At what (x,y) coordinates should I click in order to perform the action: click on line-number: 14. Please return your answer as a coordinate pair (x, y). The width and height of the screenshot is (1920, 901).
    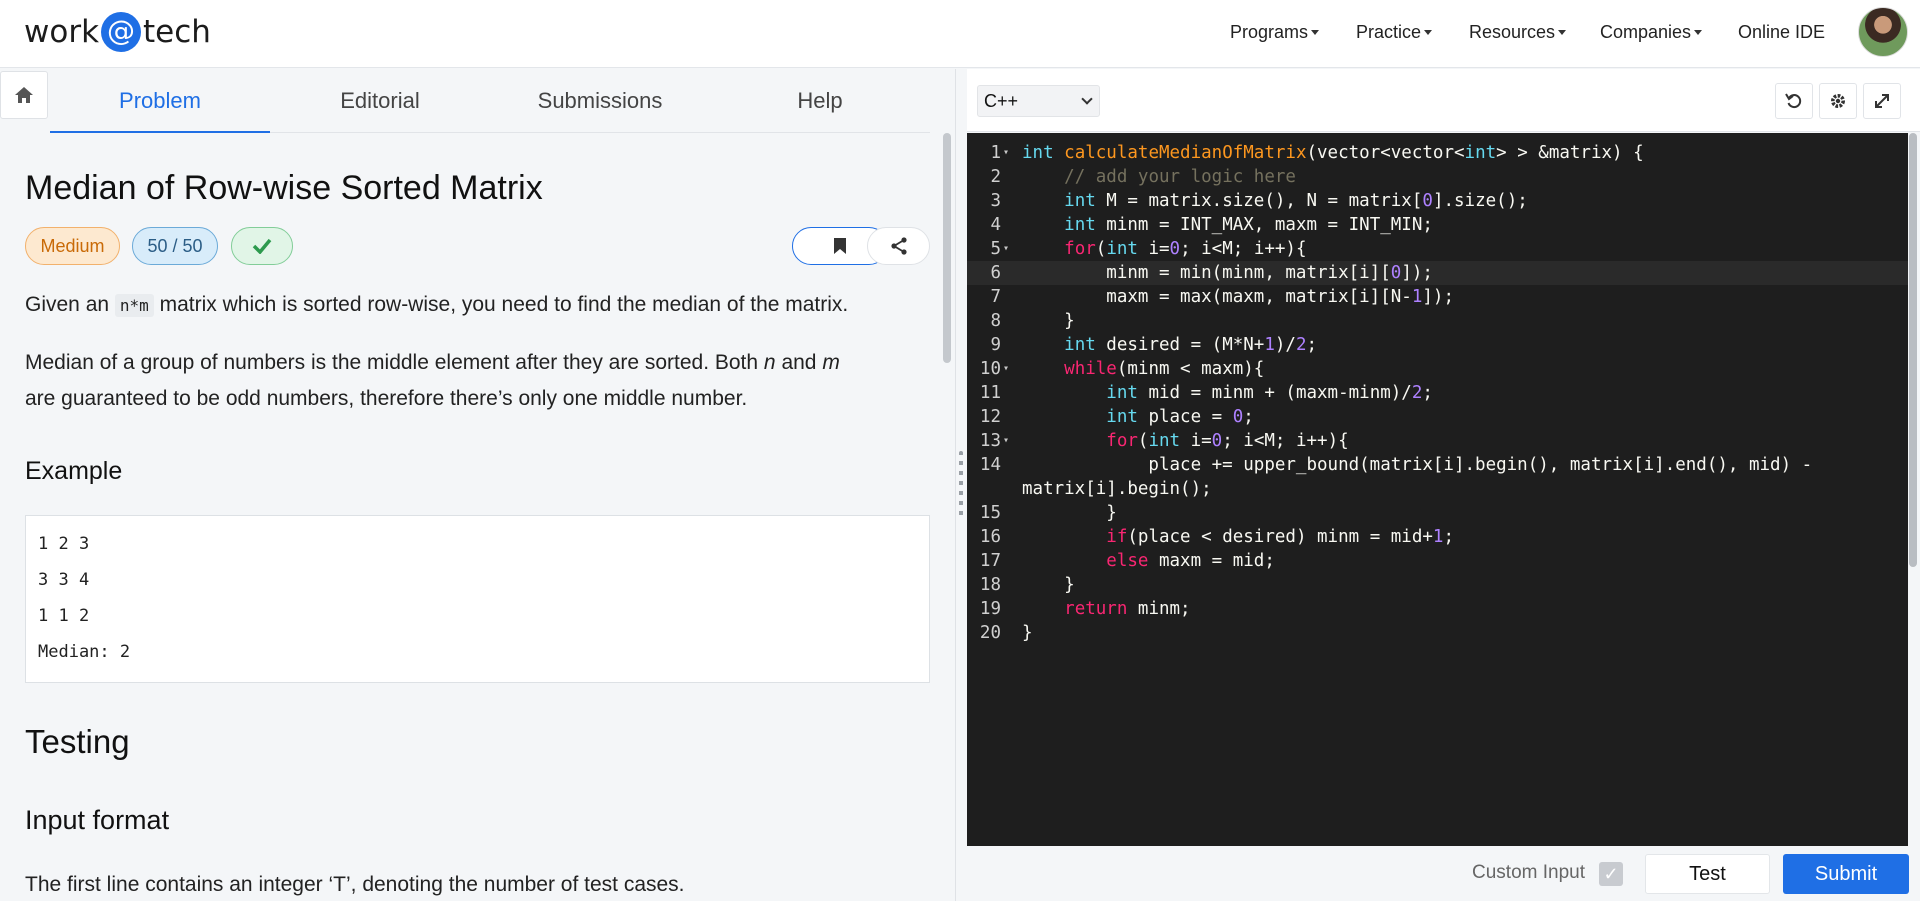
    Looking at the image, I should click on (990, 465).